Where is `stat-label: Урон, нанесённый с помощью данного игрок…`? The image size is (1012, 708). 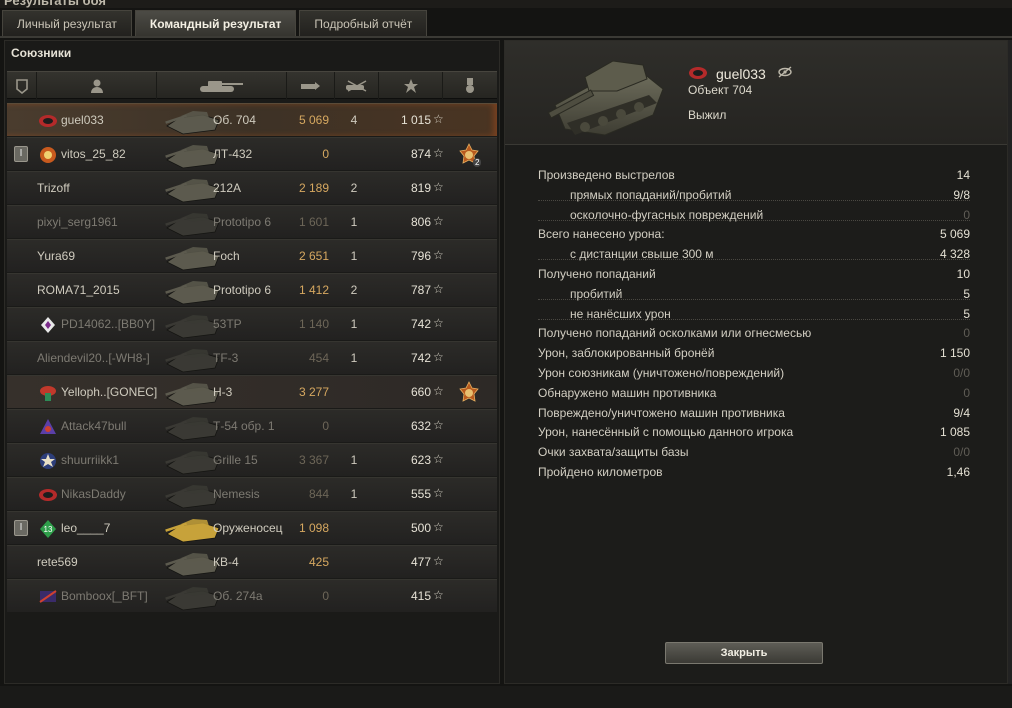
stat-label: Урон, нанесённый с помощью данного игрок… is located at coordinates (666, 432).